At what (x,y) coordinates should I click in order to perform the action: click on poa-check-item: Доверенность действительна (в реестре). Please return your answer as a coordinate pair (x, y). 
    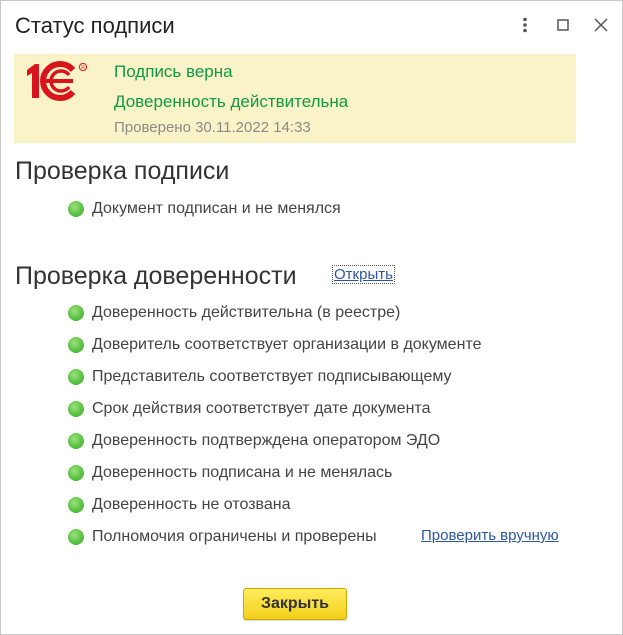
    Looking at the image, I should click on (234, 313).